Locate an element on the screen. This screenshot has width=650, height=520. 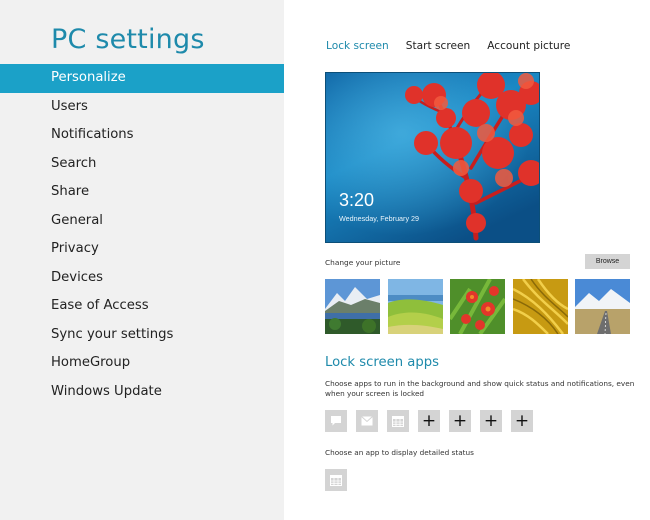
red-flowers-thumbnail is located at coordinates (477, 306).